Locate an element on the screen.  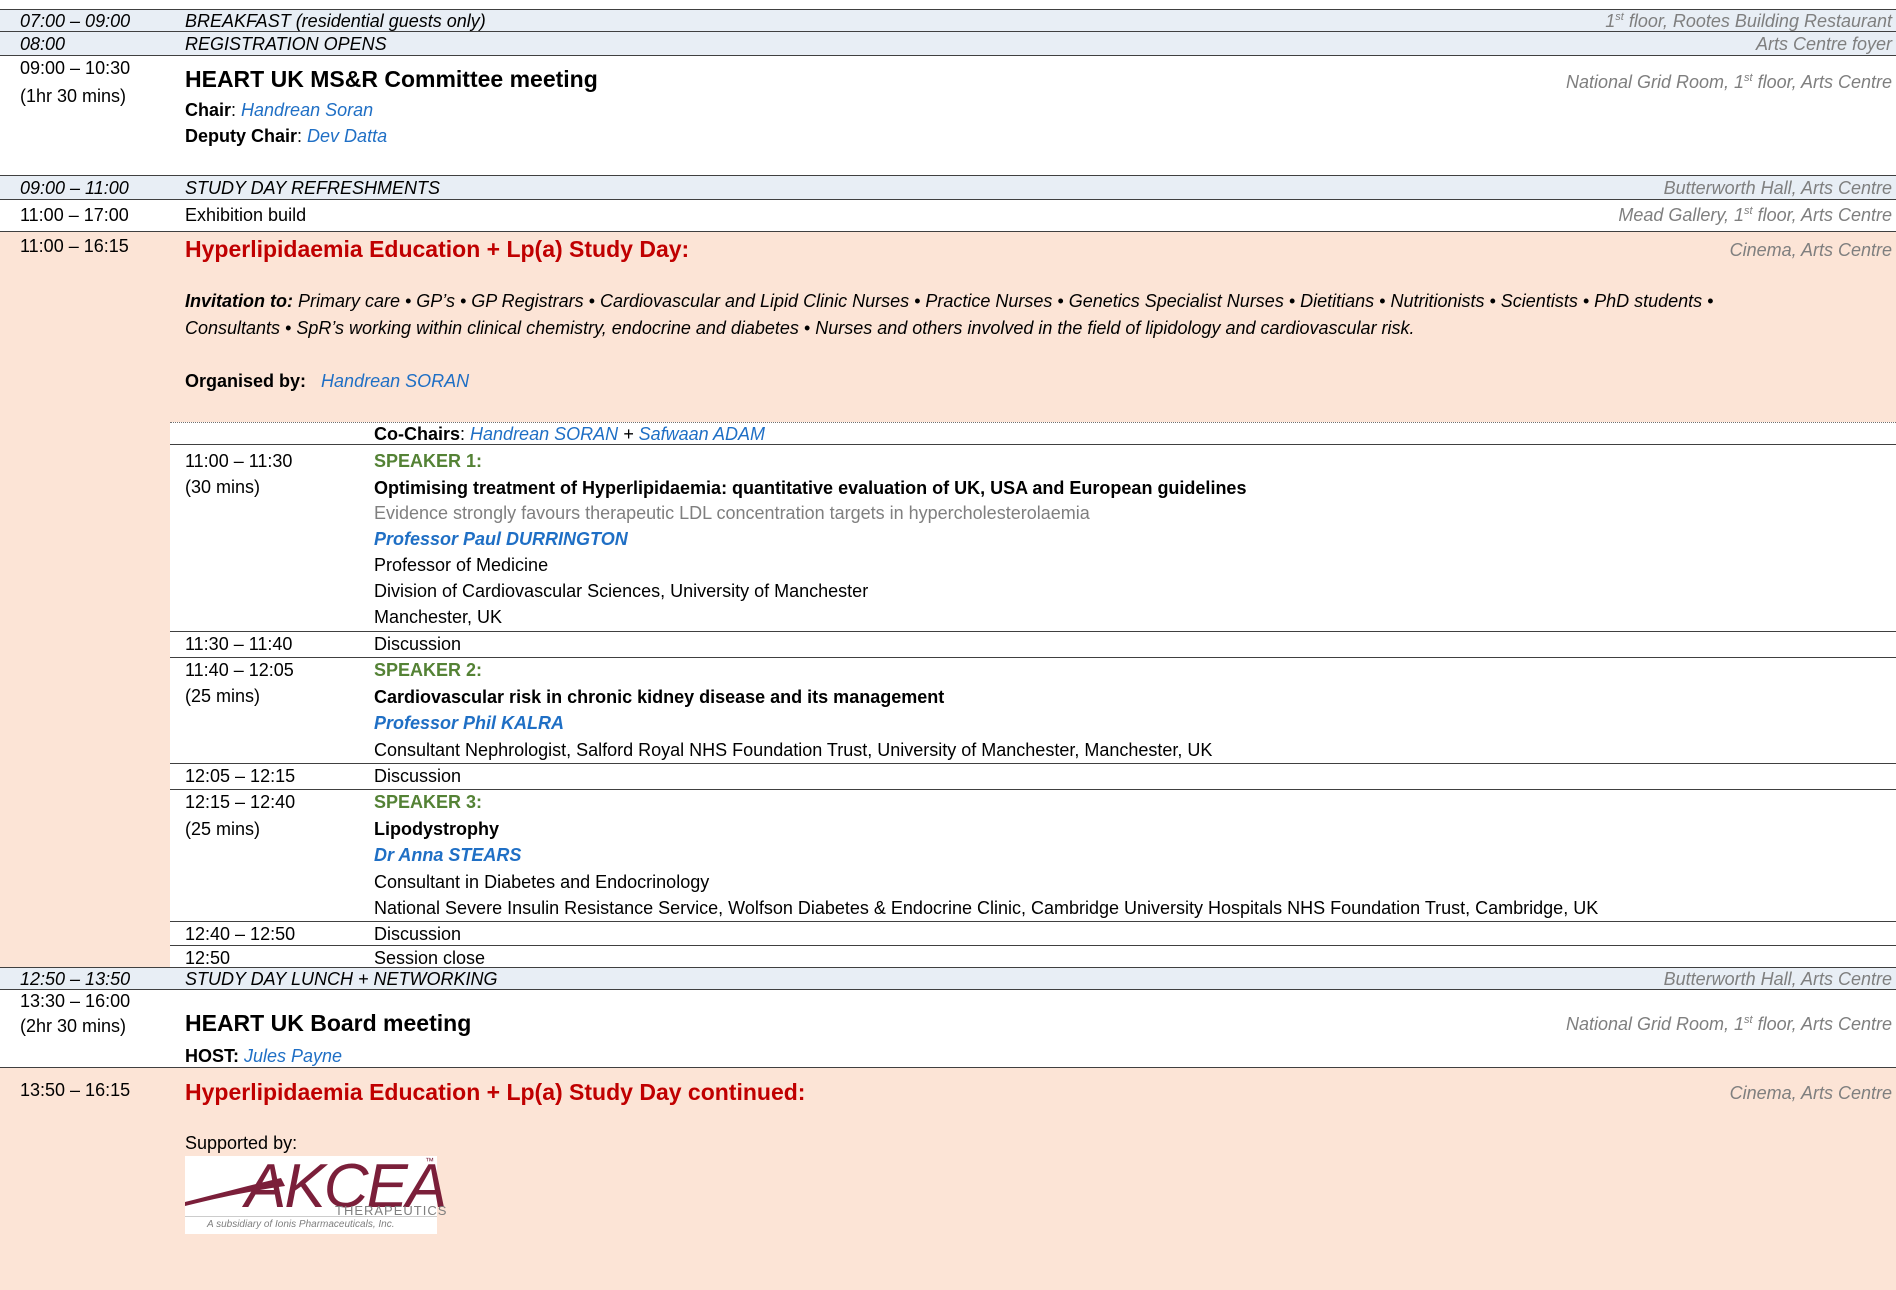
speaker-affiliation: Professor of Medicine is located at coordinates (461, 565).